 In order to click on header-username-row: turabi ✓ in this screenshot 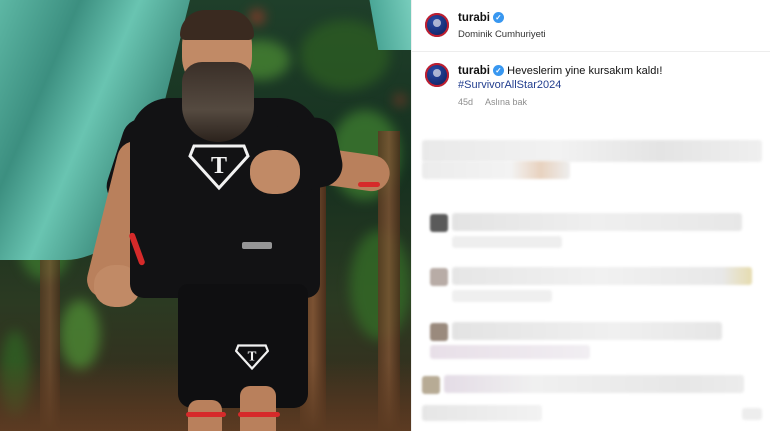, I will do `click(481, 18)`.